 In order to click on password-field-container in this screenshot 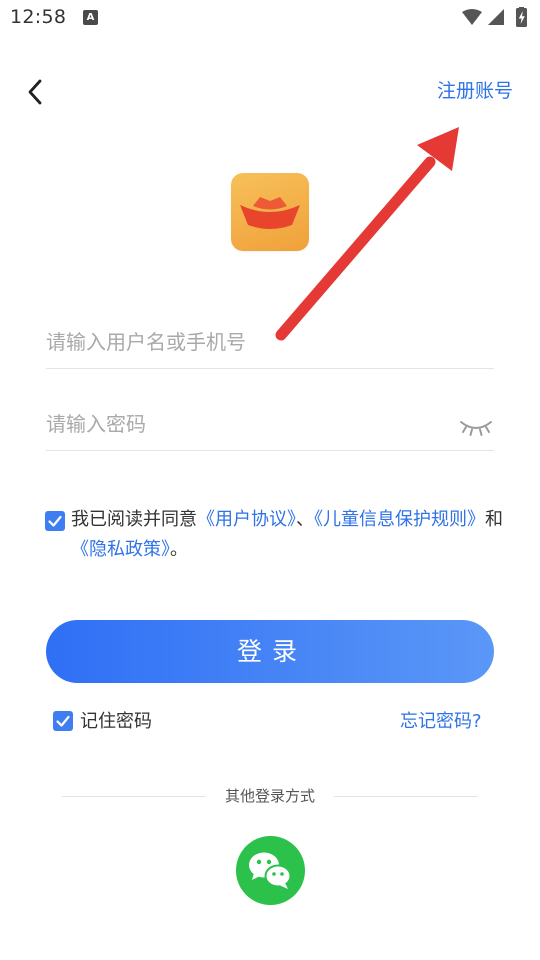, I will do `click(270, 424)`.